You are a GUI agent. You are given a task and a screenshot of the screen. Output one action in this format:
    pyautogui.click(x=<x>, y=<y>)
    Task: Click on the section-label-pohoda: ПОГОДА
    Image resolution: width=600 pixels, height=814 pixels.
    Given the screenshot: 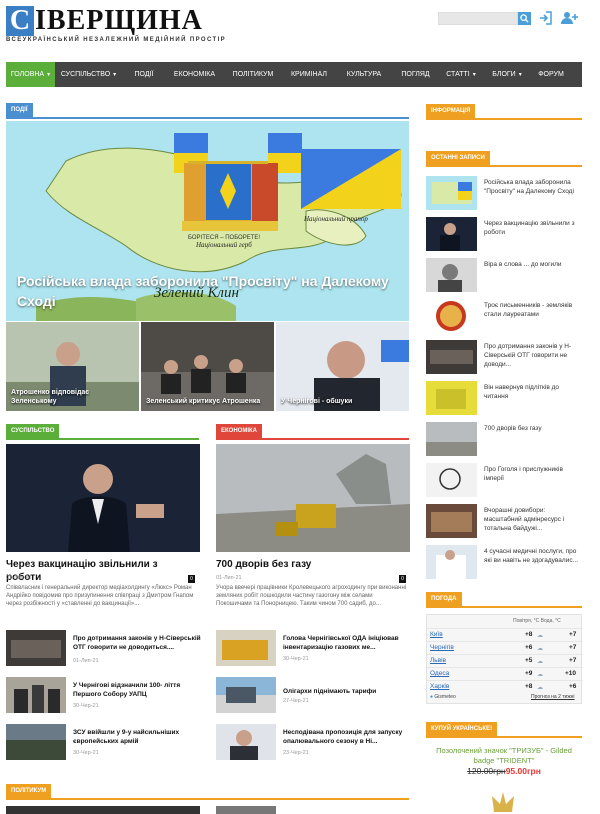 What is the action you would take?
    pyautogui.click(x=444, y=599)
    